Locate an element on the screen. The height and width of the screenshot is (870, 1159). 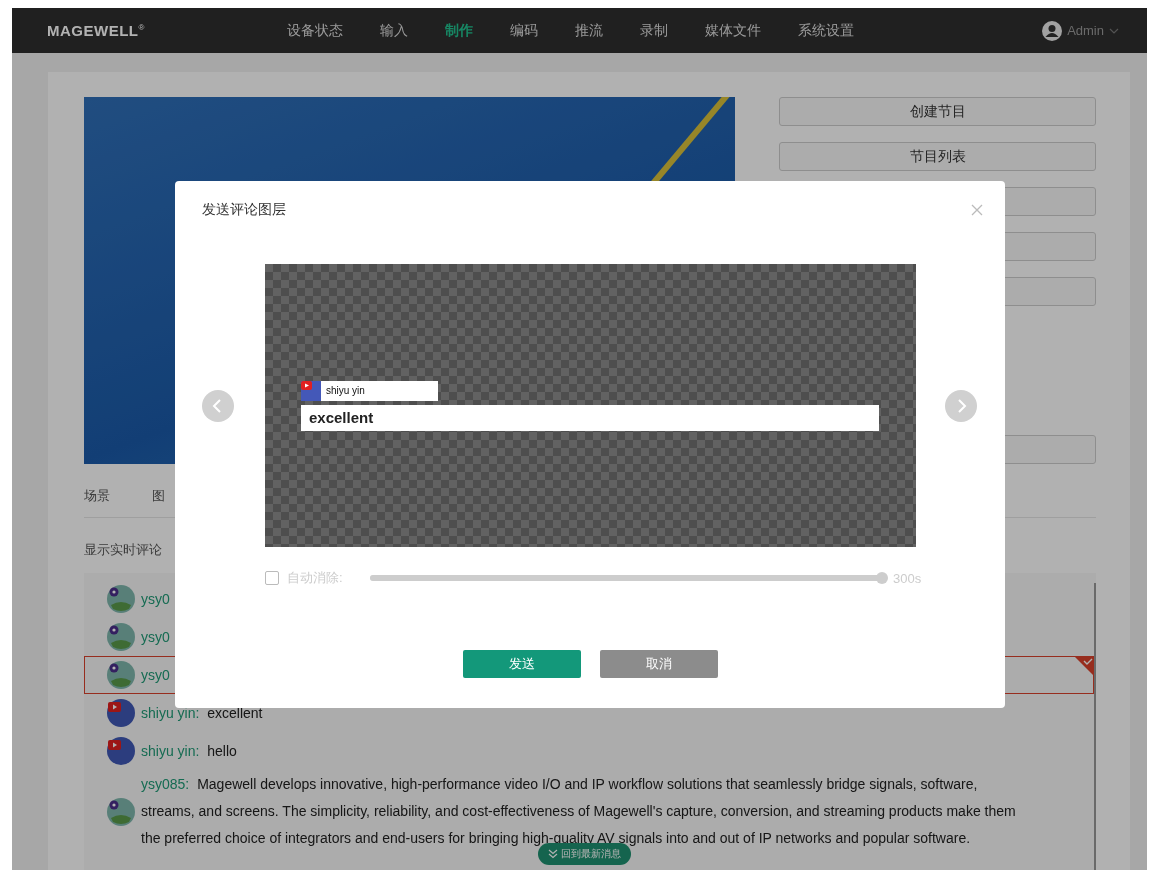
comment-text: shiyu yin: hello is located at coordinates (189, 751).